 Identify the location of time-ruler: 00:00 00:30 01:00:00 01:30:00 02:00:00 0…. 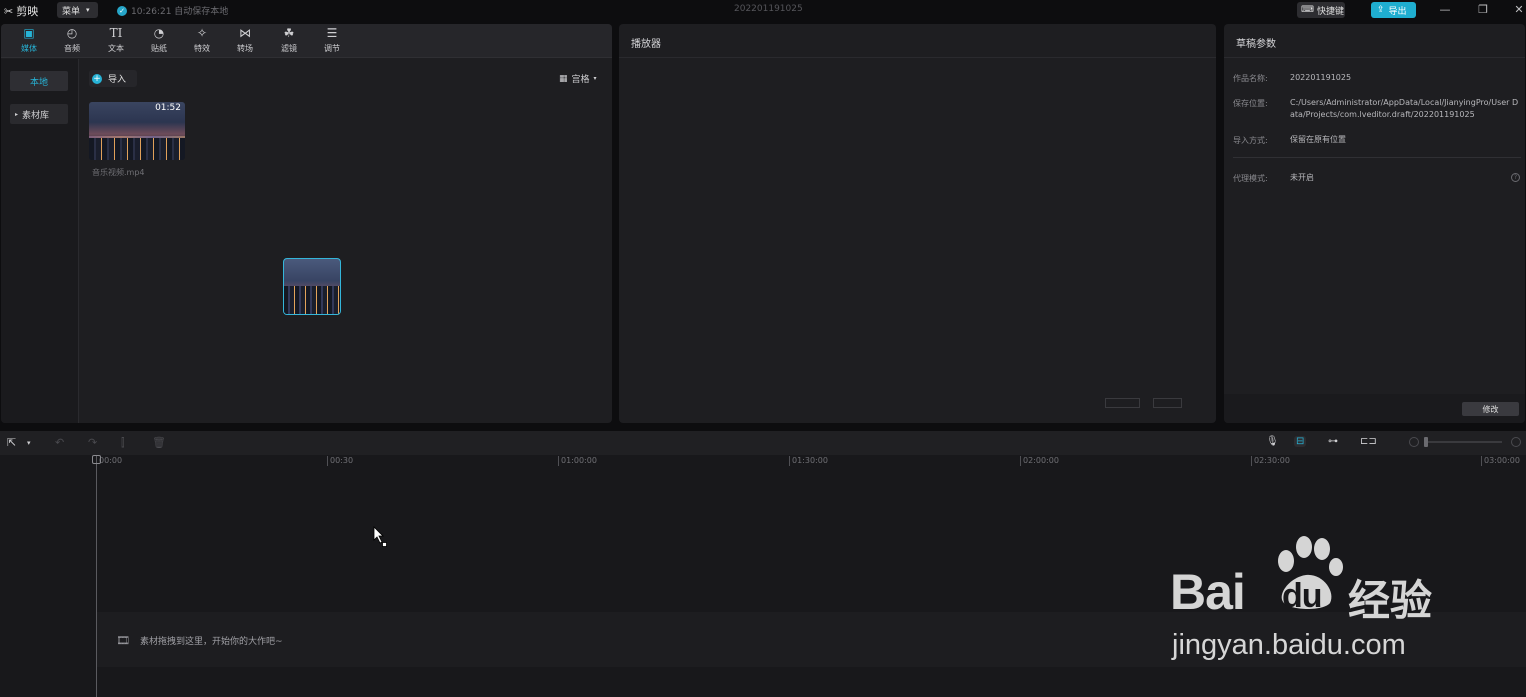
(763, 461).